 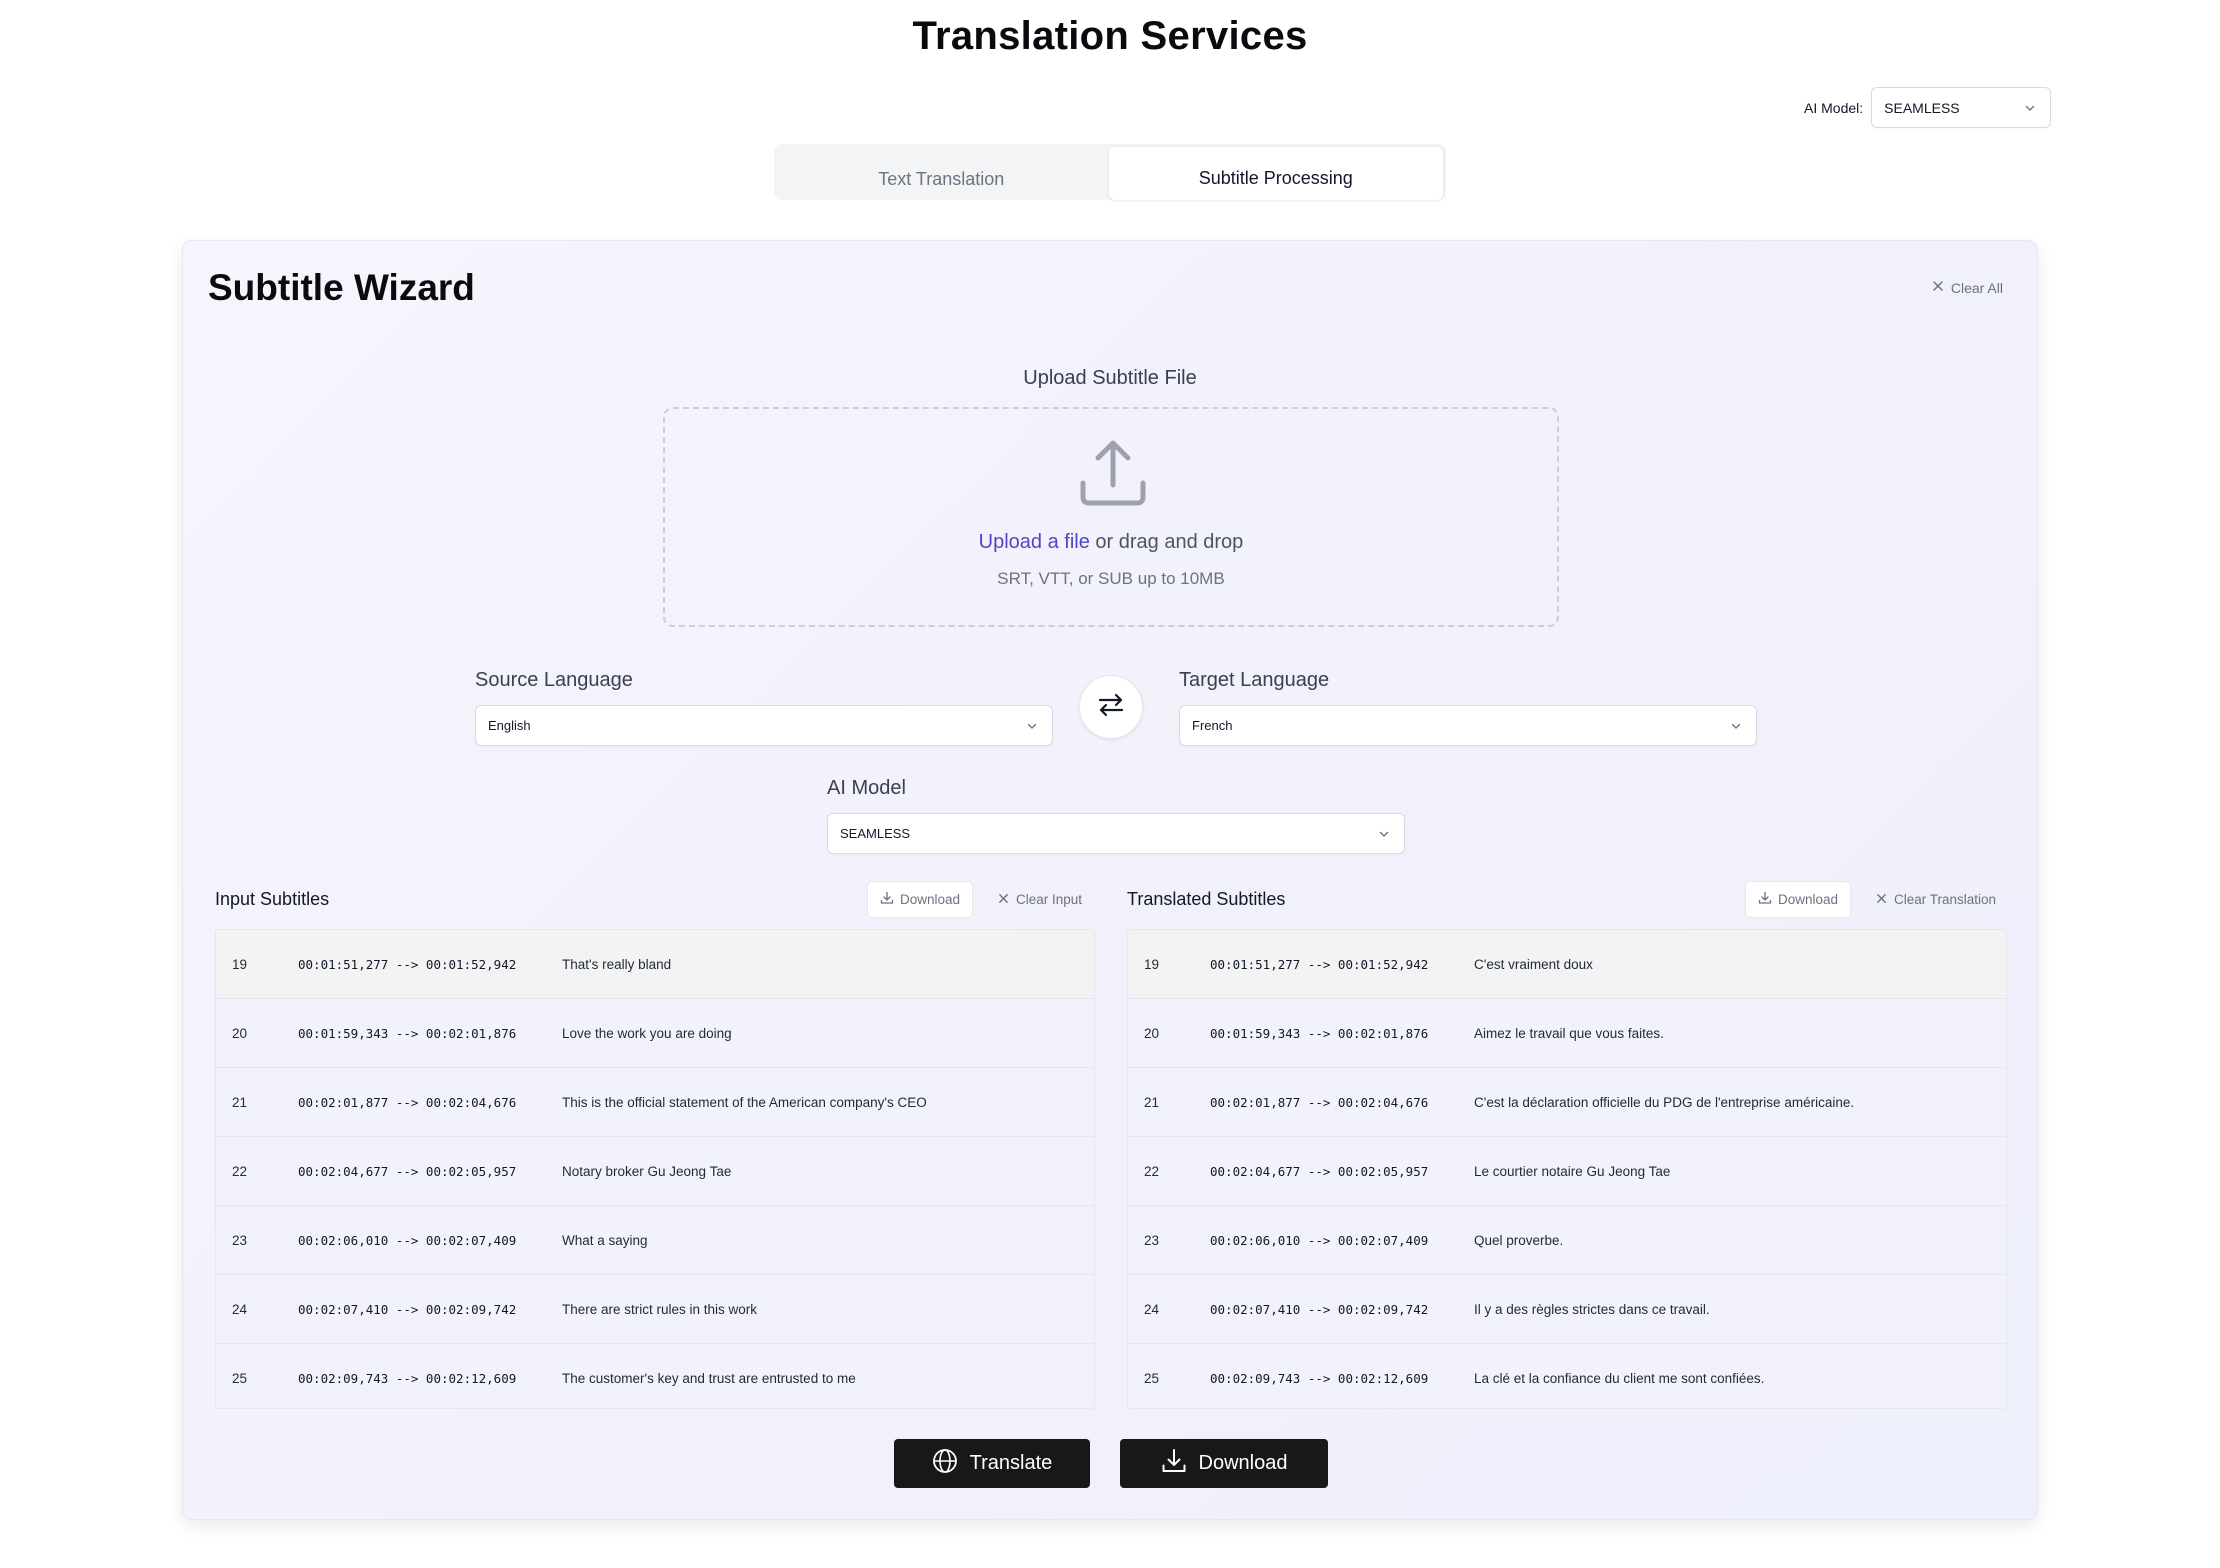 I want to click on upload-instruction: Upload a file or drag and drop, so click(x=1111, y=542).